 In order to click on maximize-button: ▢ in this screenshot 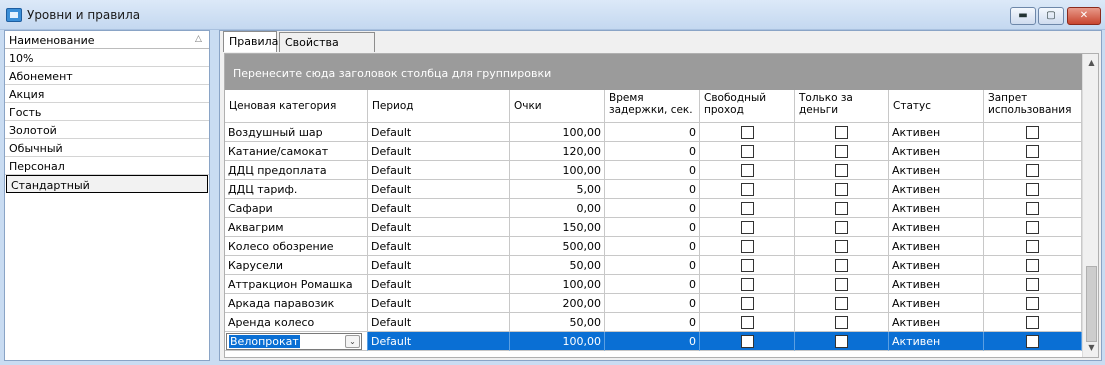, I will do `click(1051, 16)`.